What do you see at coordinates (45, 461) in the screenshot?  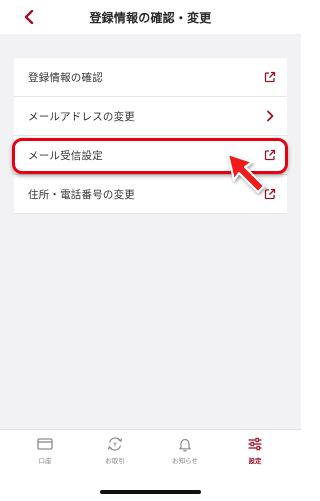 I see `tab-label: 口座` at bounding box center [45, 461].